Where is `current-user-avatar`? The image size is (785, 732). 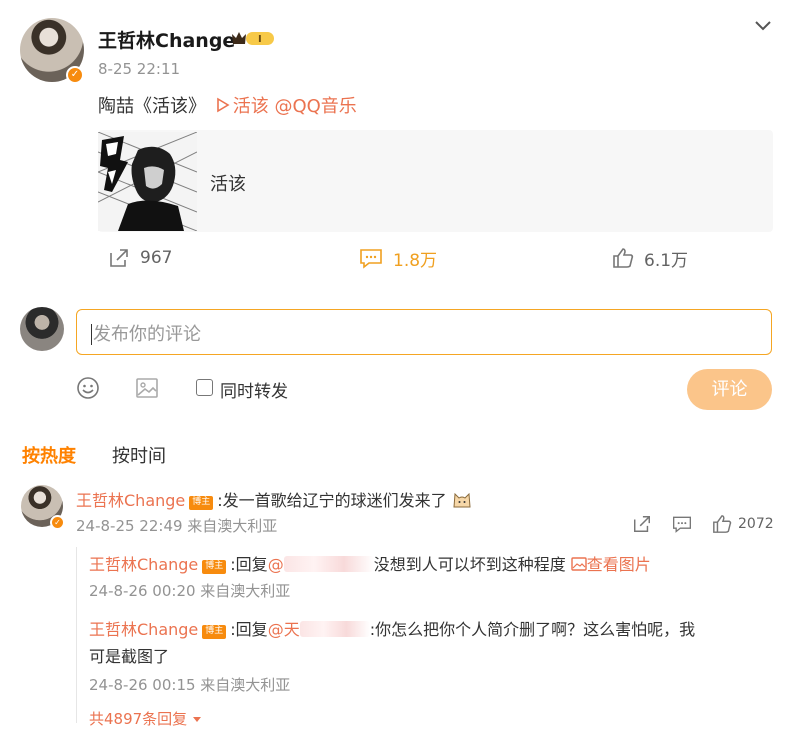 current-user-avatar is located at coordinates (42, 329).